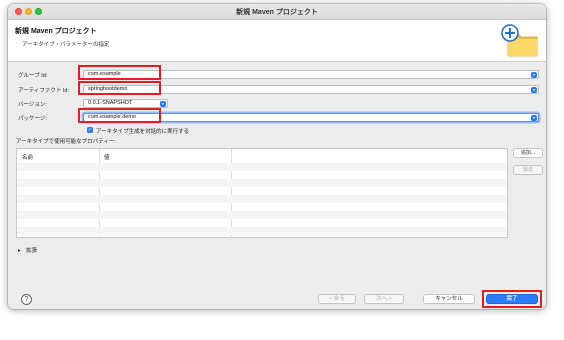 Image resolution: width=564 pixels, height=340 pixels. What do you see at coordinates (56, 31) in the screenshot?
I see `page-title: 新規 Maven プロジェクト` at bounding box center [56, 31].